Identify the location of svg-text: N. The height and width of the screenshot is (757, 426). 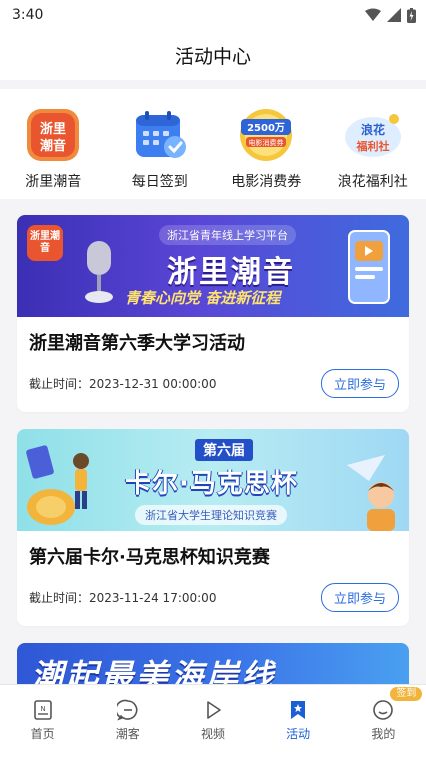
(42, 709).